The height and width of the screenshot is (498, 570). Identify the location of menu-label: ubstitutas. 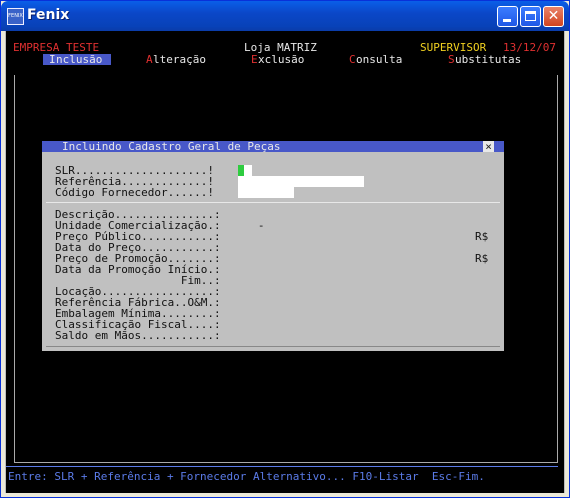
(488, 59).